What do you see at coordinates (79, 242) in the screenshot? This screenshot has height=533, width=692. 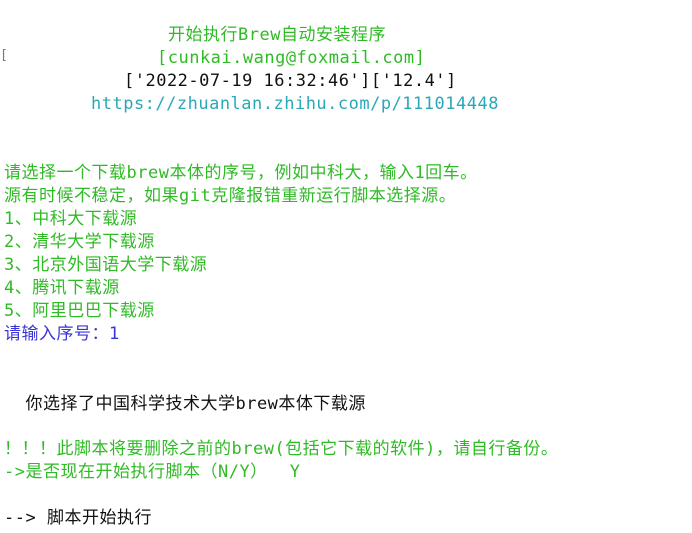 I see `option-item: 2、清华大学下载源` at bounding box center [79, 242].